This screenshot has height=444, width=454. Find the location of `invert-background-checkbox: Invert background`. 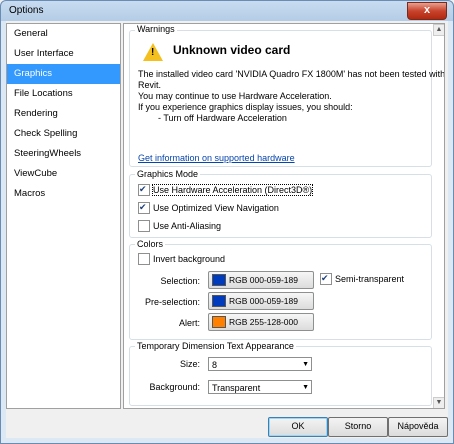

invert-background-checkbox: Invert background is located at coordinates (182, 259).